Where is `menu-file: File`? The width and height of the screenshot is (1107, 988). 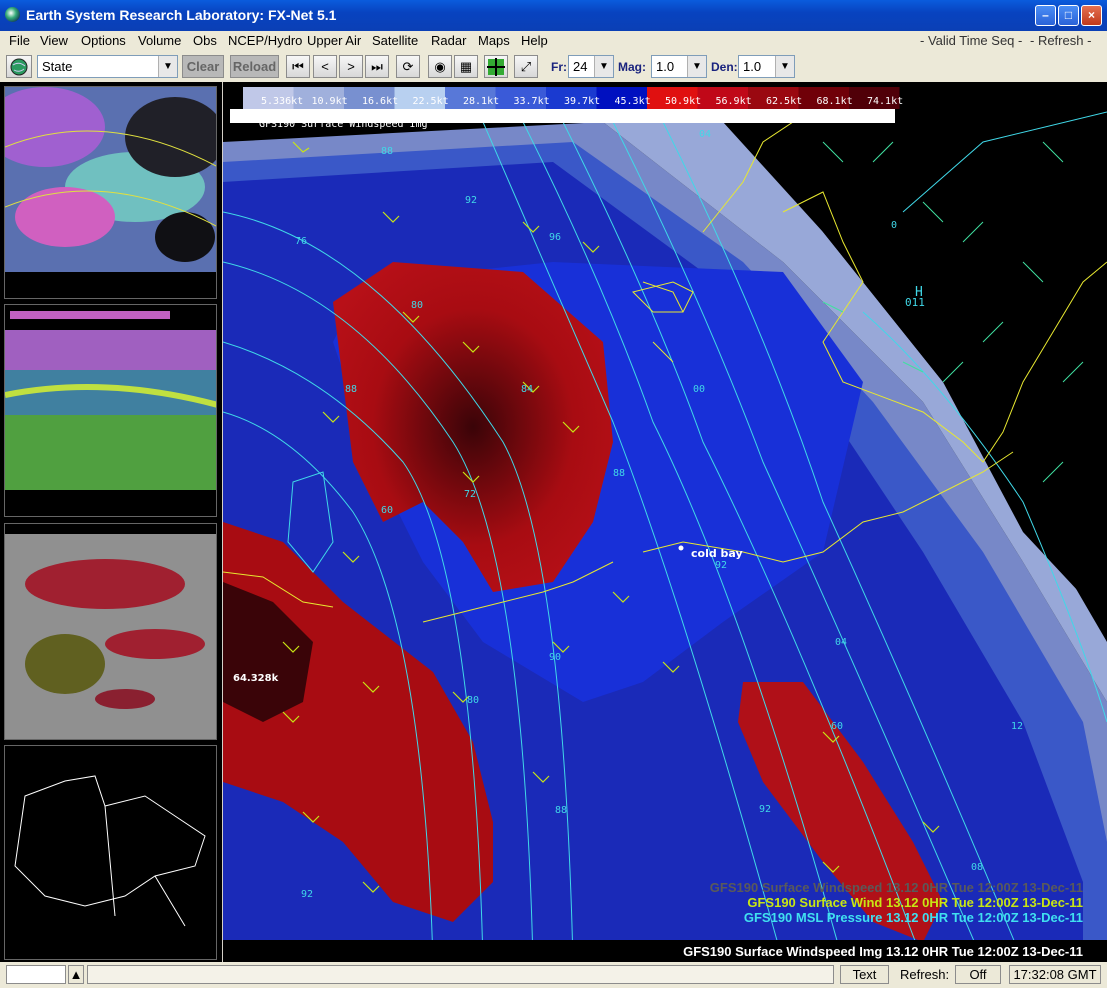 menu-file: File is located at coordinates (19, 40).